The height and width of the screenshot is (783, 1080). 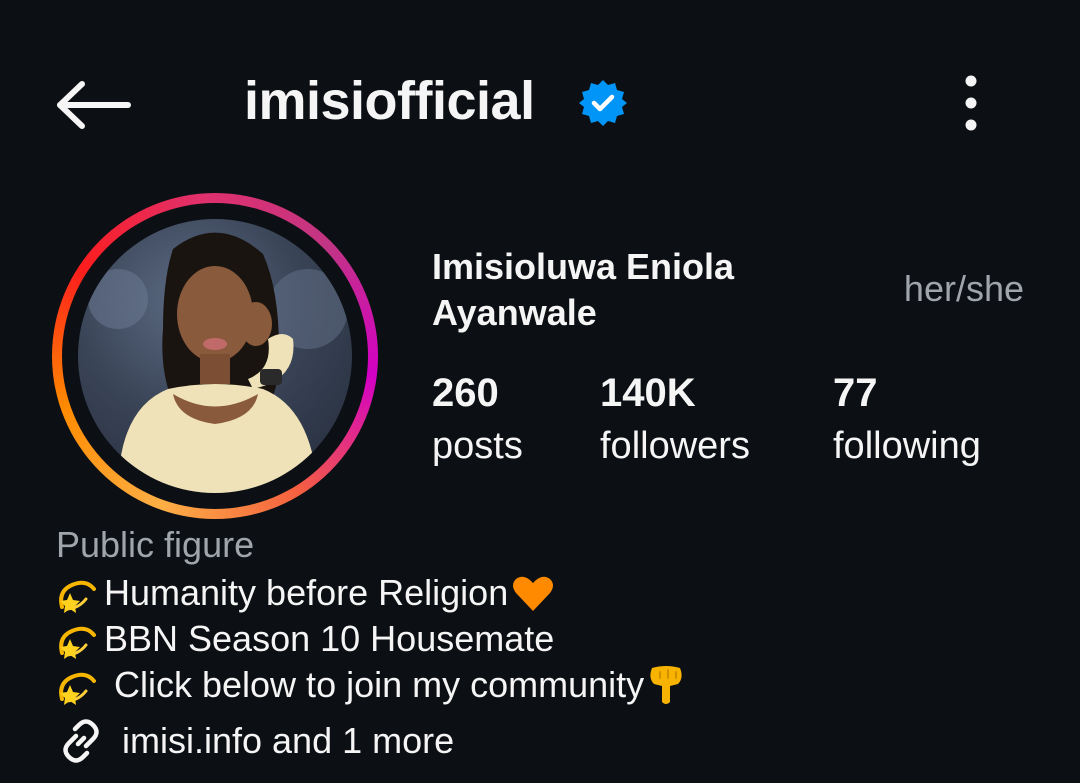 I want to click on bio-text: BBN Season 10 Housemate, so click(x=329, y=638).